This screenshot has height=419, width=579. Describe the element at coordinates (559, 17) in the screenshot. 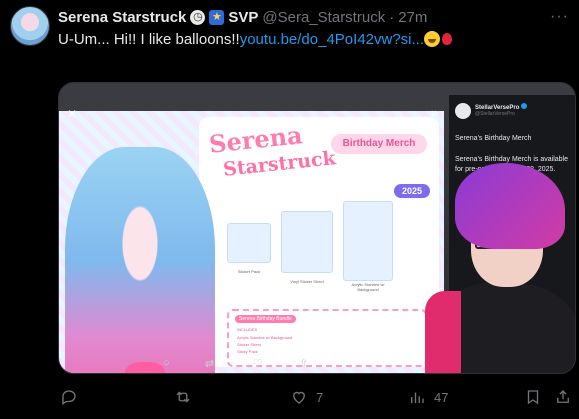

I see `more-options-icon: ···` at that location.